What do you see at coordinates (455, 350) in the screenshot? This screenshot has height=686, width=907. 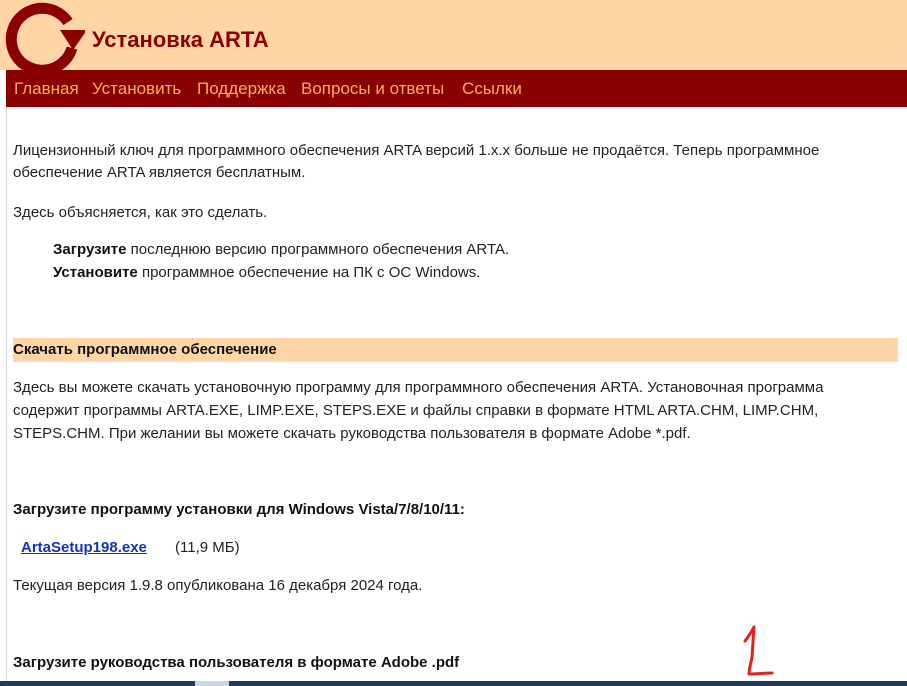 I see `download-section-header: Скачать программное обеспечение` at bounding box center [455, 350].